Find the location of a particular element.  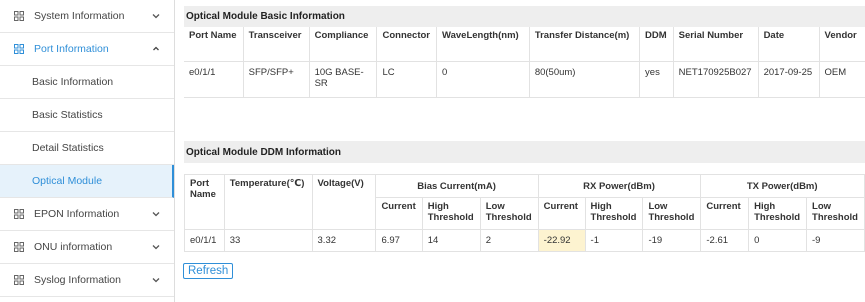

nav-syslog-information: Syslog Information is located at coordinates (87, 280).